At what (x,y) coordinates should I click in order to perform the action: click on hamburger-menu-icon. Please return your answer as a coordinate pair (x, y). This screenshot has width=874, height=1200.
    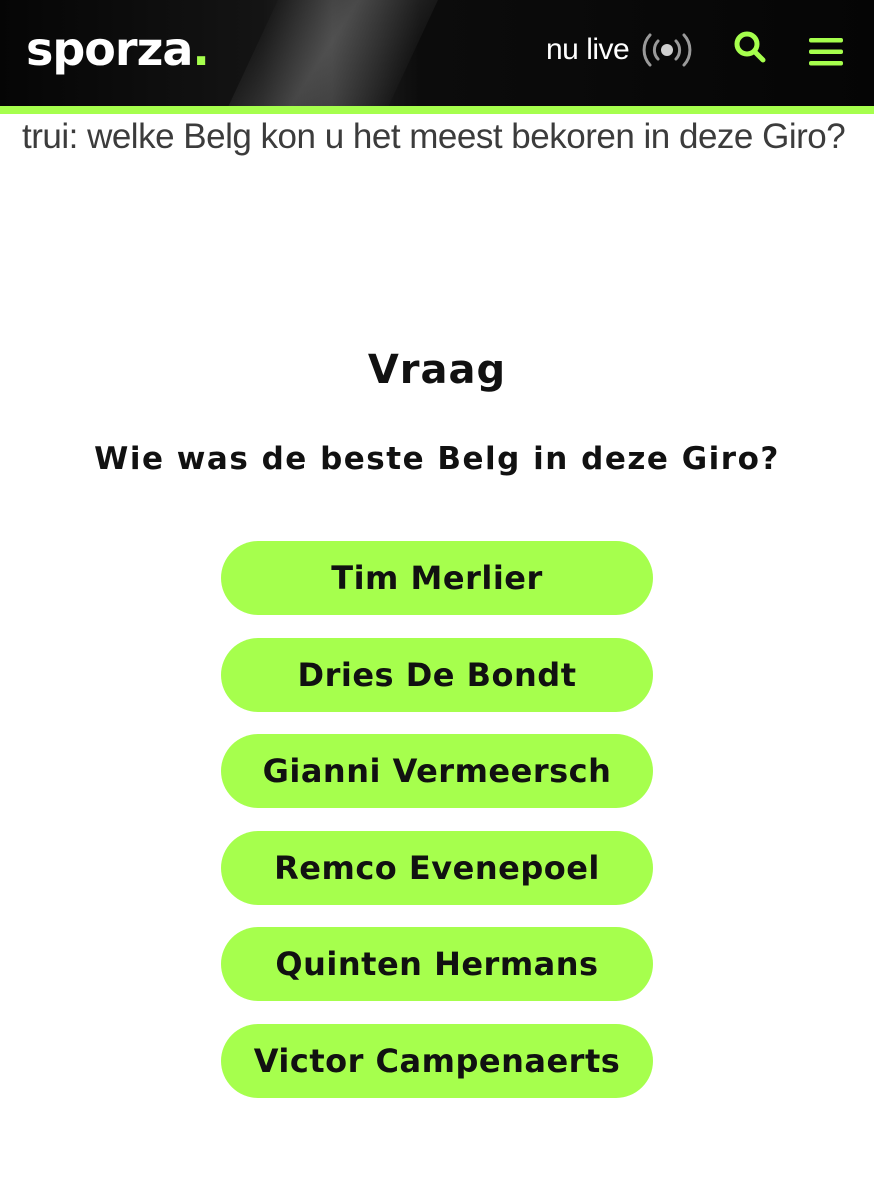
    Looking at the image, I should click on (826, 52).